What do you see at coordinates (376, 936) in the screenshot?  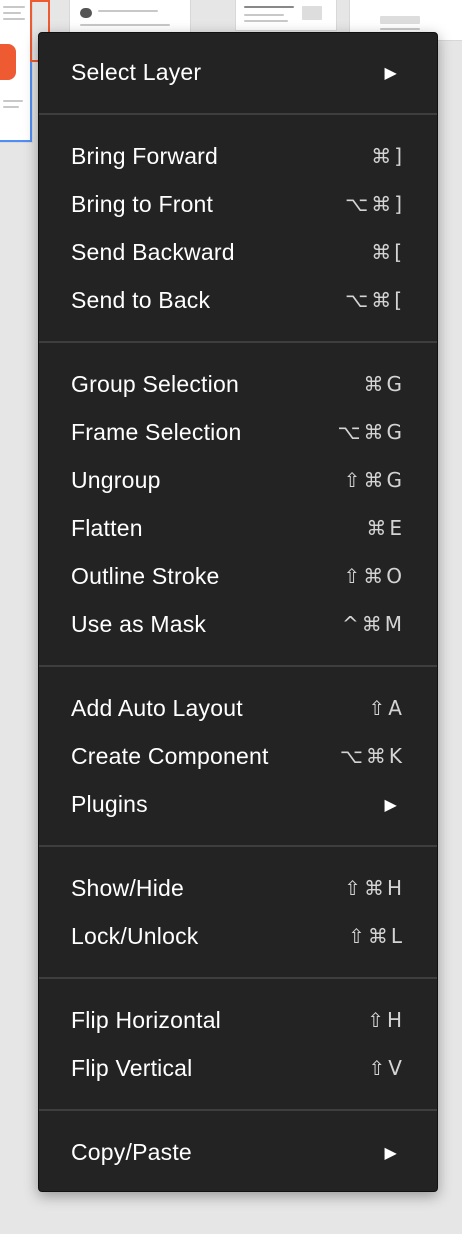 I see `menu-item-shortcut: ⇧⌘L` at bounding box center [376, 936].